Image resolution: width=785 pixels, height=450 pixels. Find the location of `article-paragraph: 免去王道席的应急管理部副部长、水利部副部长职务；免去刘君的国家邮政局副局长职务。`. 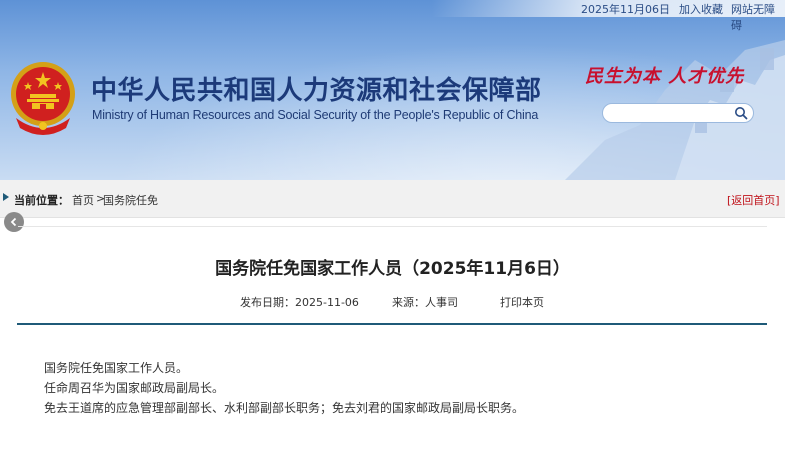

article-paragraph: 免去王道席的应急管理部副部长、水利部副部长职务；免去刘君的国家邮政局副局长职务。 is located at coordinates (284, 408).